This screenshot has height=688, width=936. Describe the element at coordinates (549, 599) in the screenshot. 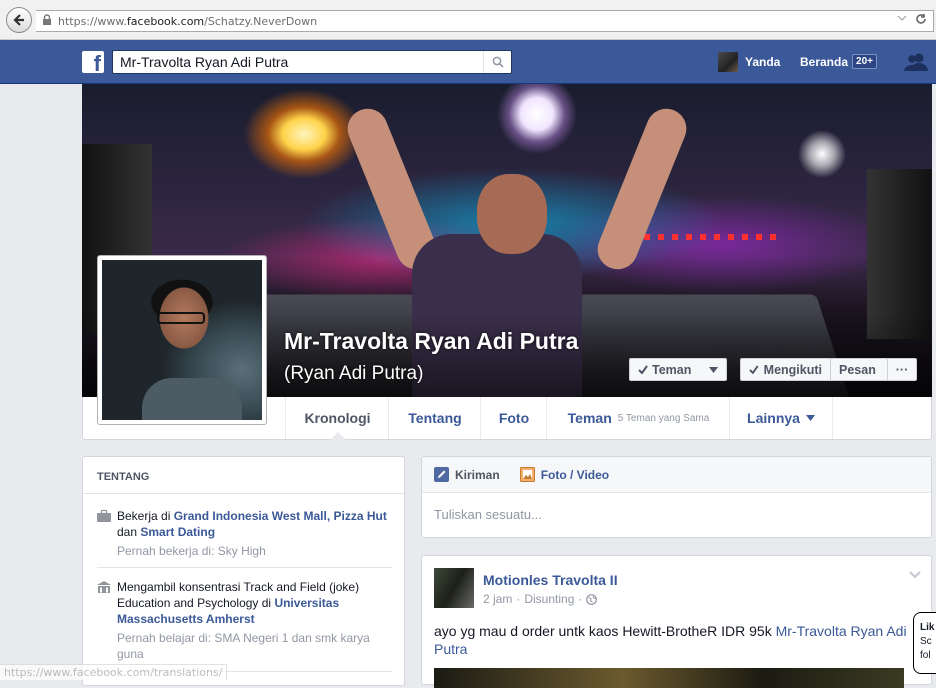

I see `post-edited: Disunting` at that location.